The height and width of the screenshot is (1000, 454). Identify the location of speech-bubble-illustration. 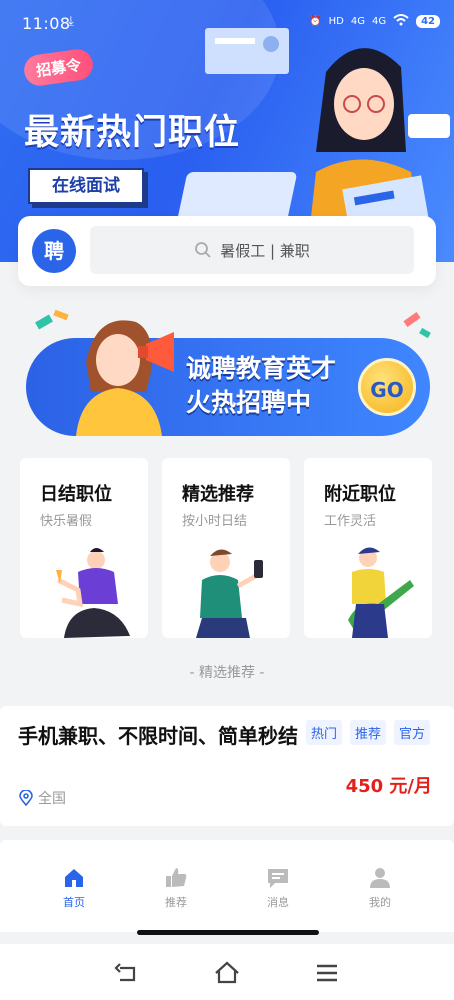
(429, 126).